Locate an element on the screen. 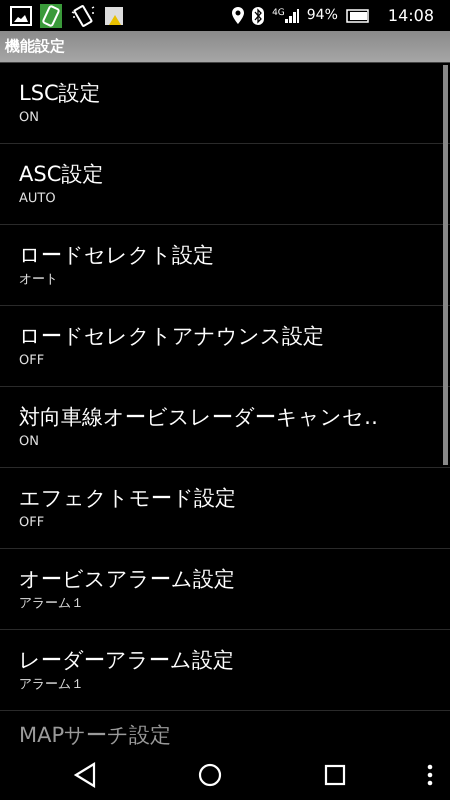 This screenshot has height=800, width=450. settings-item: エフェクトモード設定 OFF is located at coordinates (225, 508).